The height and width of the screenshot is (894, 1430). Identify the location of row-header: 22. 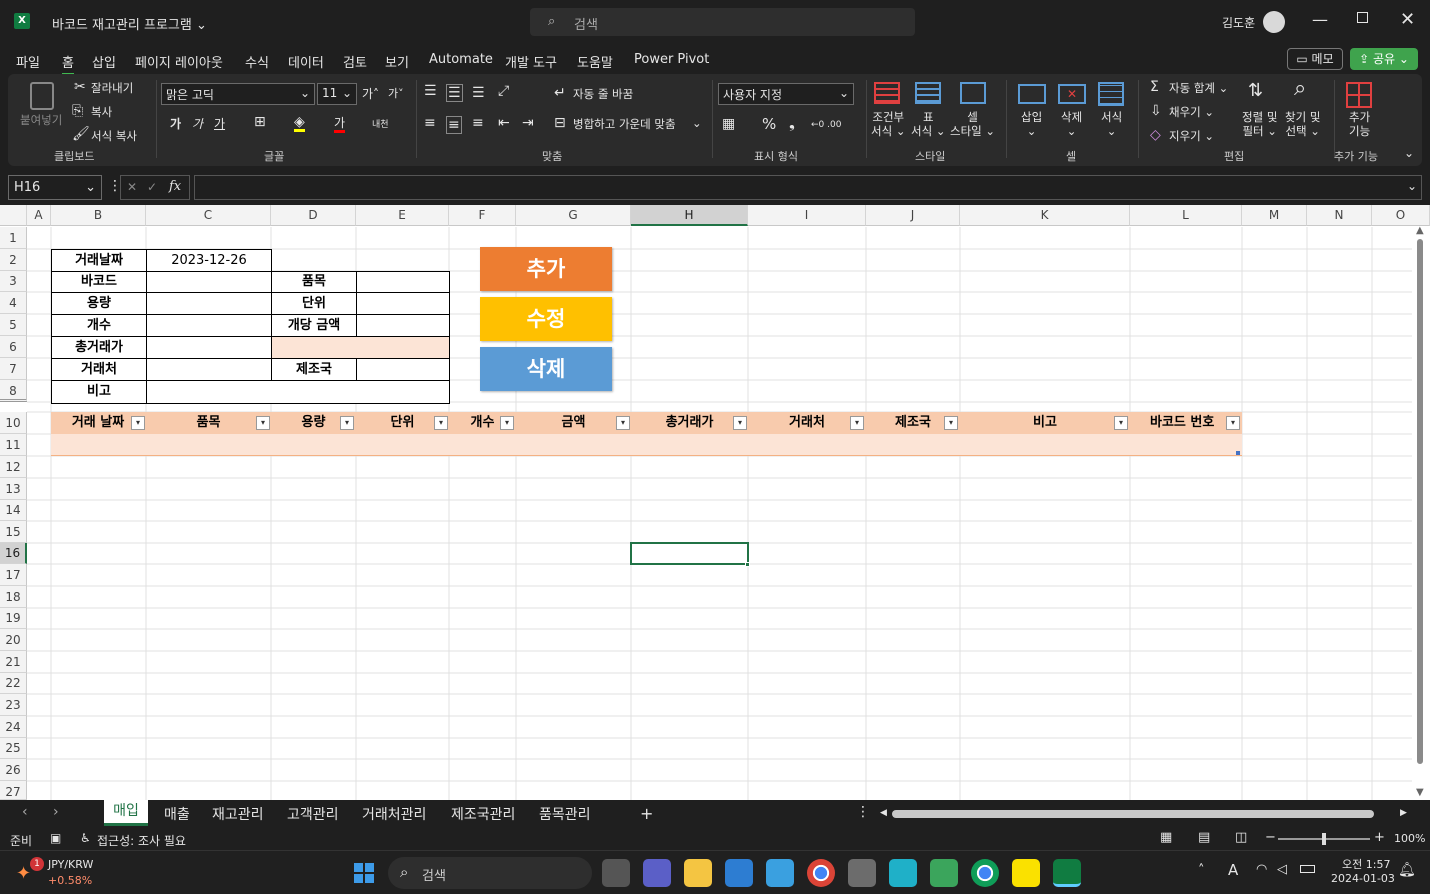
(13, 683).